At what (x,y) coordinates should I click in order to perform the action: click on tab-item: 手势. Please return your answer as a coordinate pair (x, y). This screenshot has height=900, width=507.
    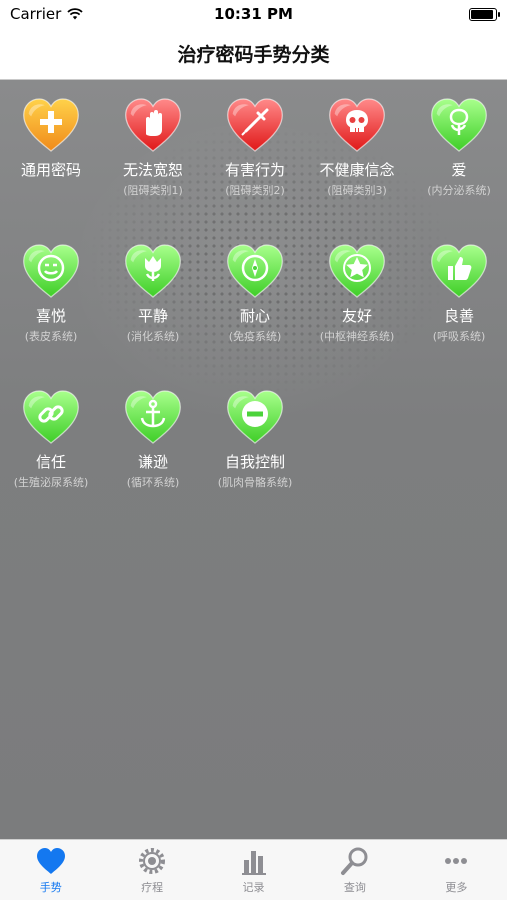
    Looking at the image, I should click on (50, 870).